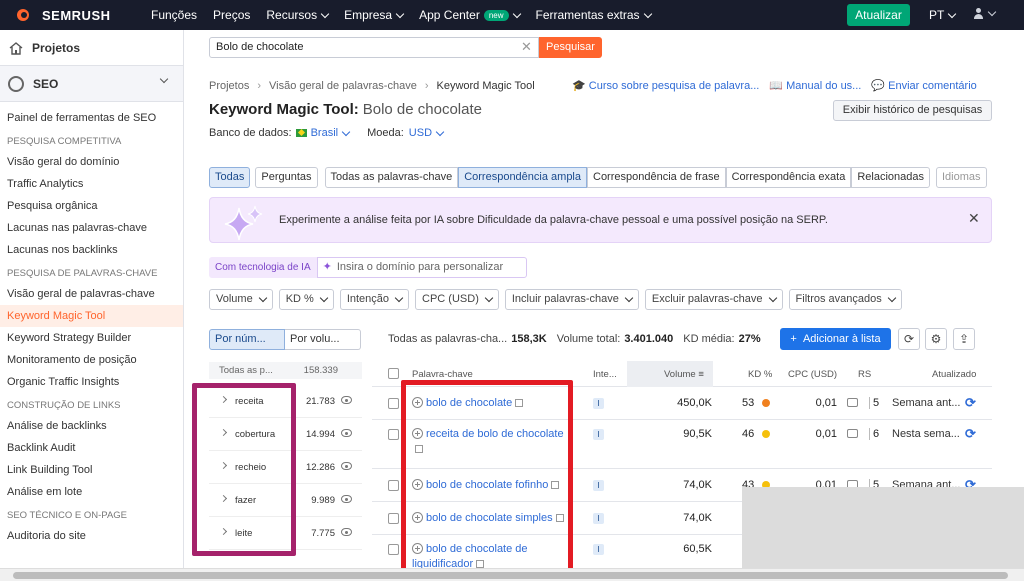 This screenshot has height=582, width=1024. I want to click on sidebar-item: Lacunas nas palavras-chave, so click(91, 228).